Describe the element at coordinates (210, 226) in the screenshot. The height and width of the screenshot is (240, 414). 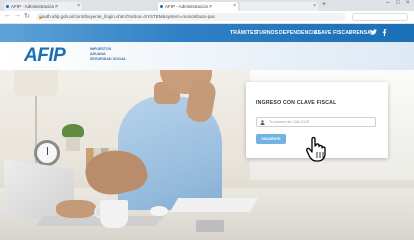
I see `smartphone` at that location.